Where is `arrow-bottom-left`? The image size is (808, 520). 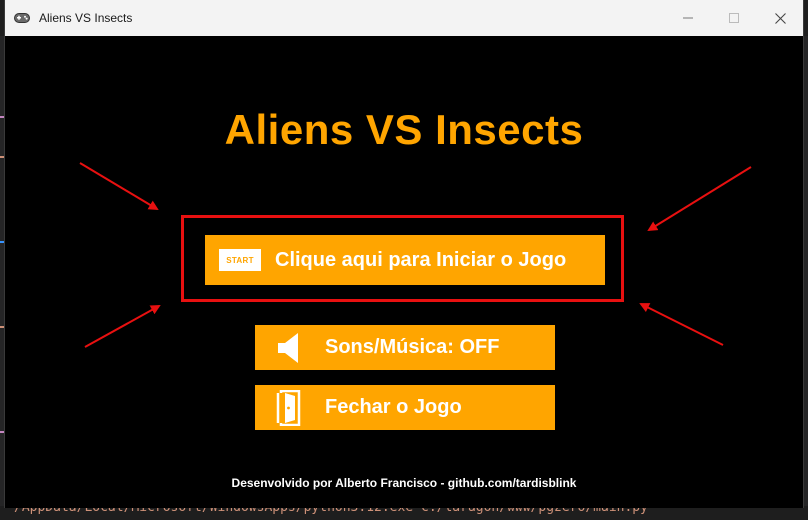
arrow-bottom-left is located at coordinates (122, 326).